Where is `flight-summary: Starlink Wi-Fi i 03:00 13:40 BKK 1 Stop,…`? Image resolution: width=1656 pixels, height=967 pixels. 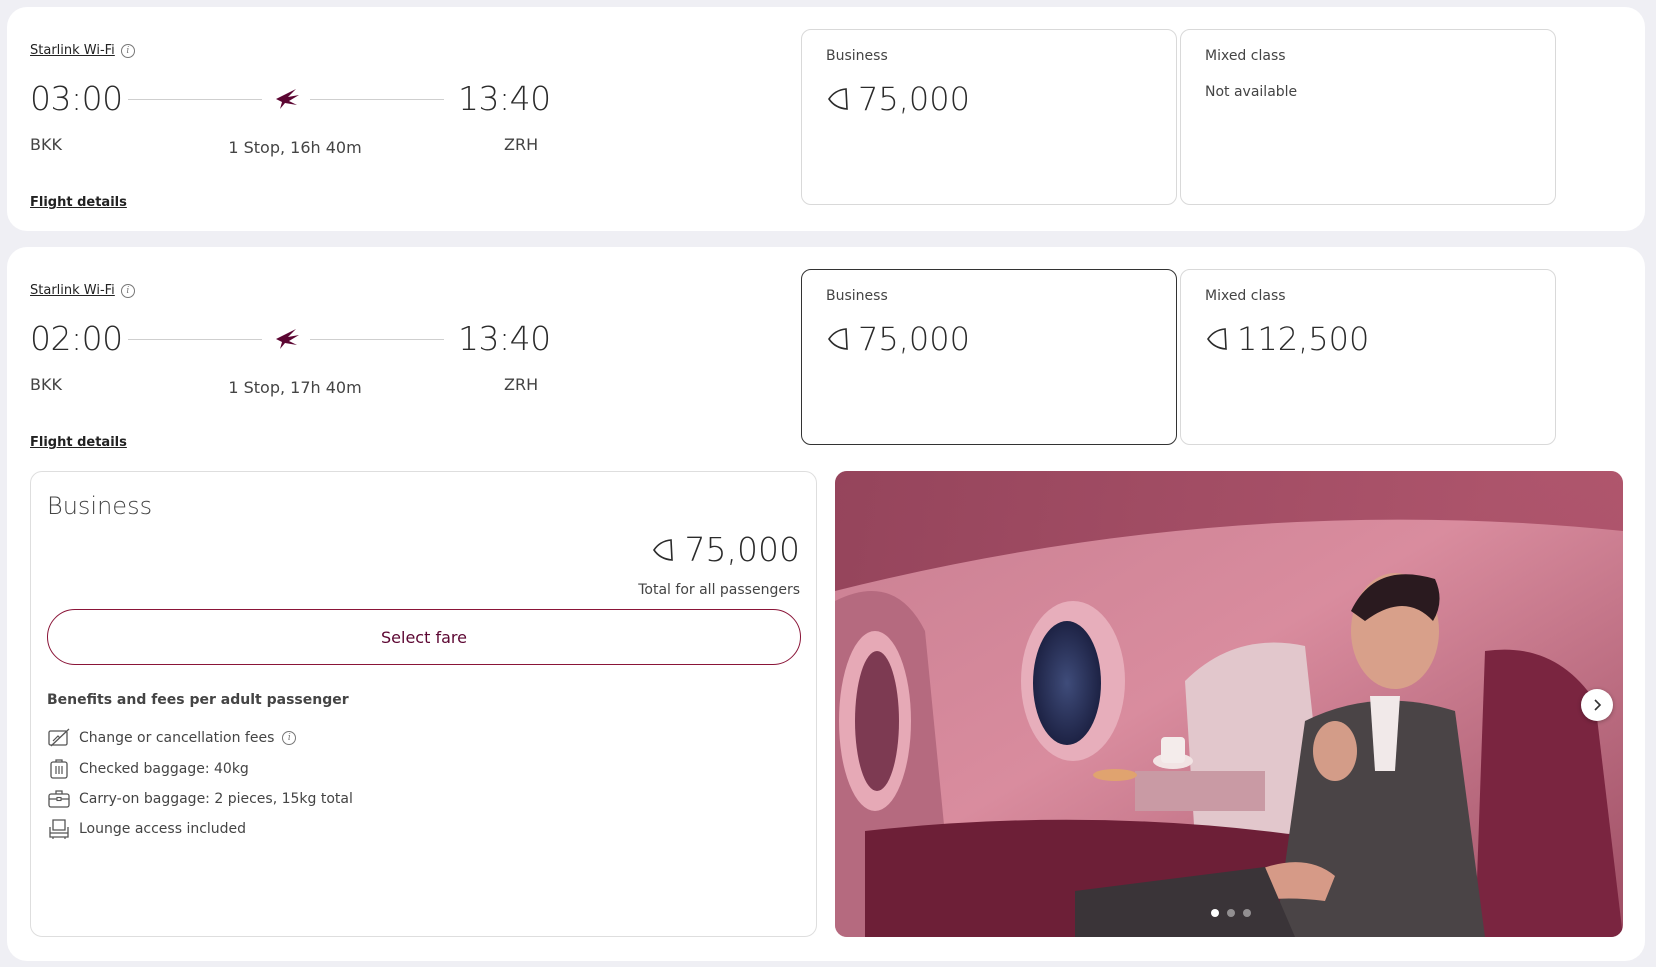
flight-summary: Starlink Wi-Fi i 03:00 13:40 BKK 1 Stop,… is located at coordinates (290, 135).